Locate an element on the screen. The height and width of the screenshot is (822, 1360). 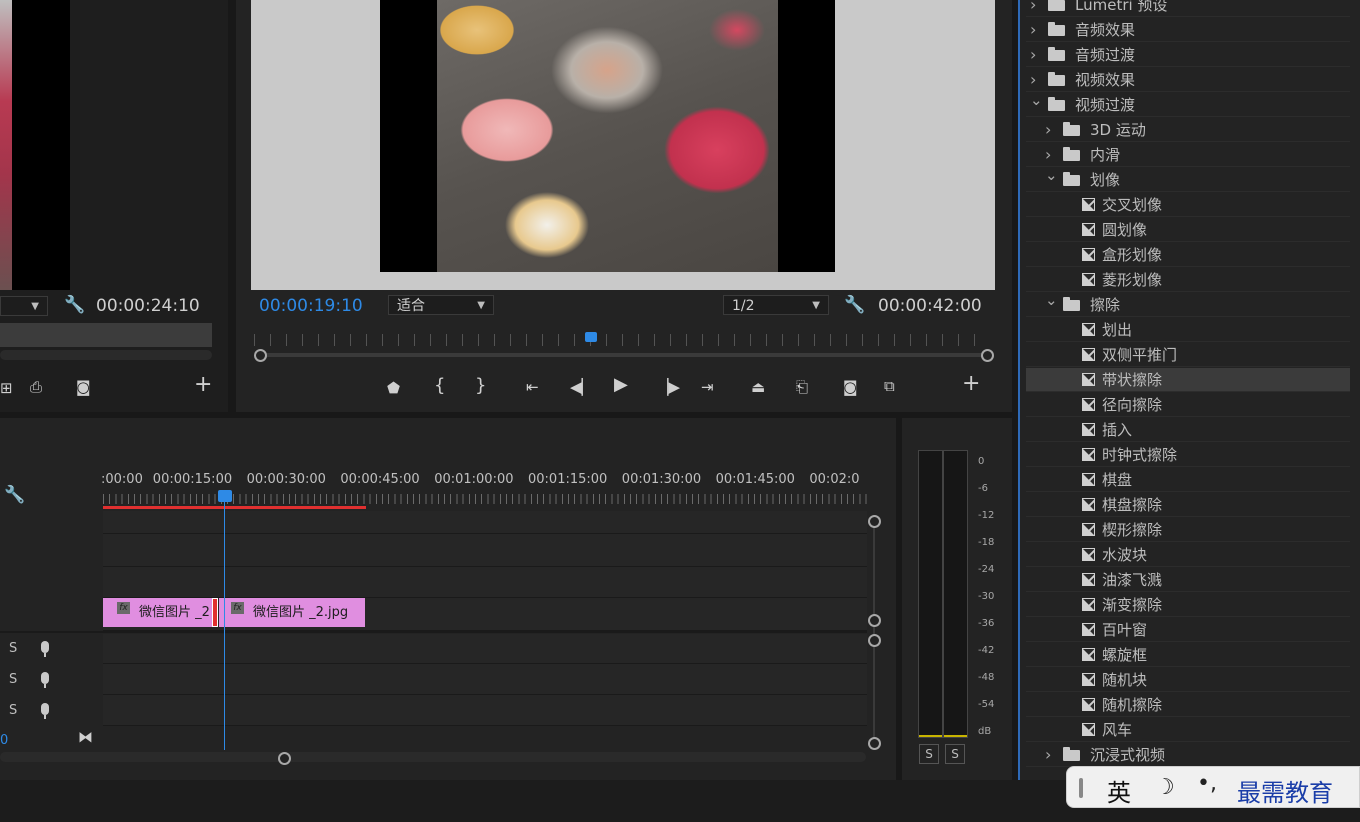
punctuation-icon: •, is located at coordinates (1207, 783).